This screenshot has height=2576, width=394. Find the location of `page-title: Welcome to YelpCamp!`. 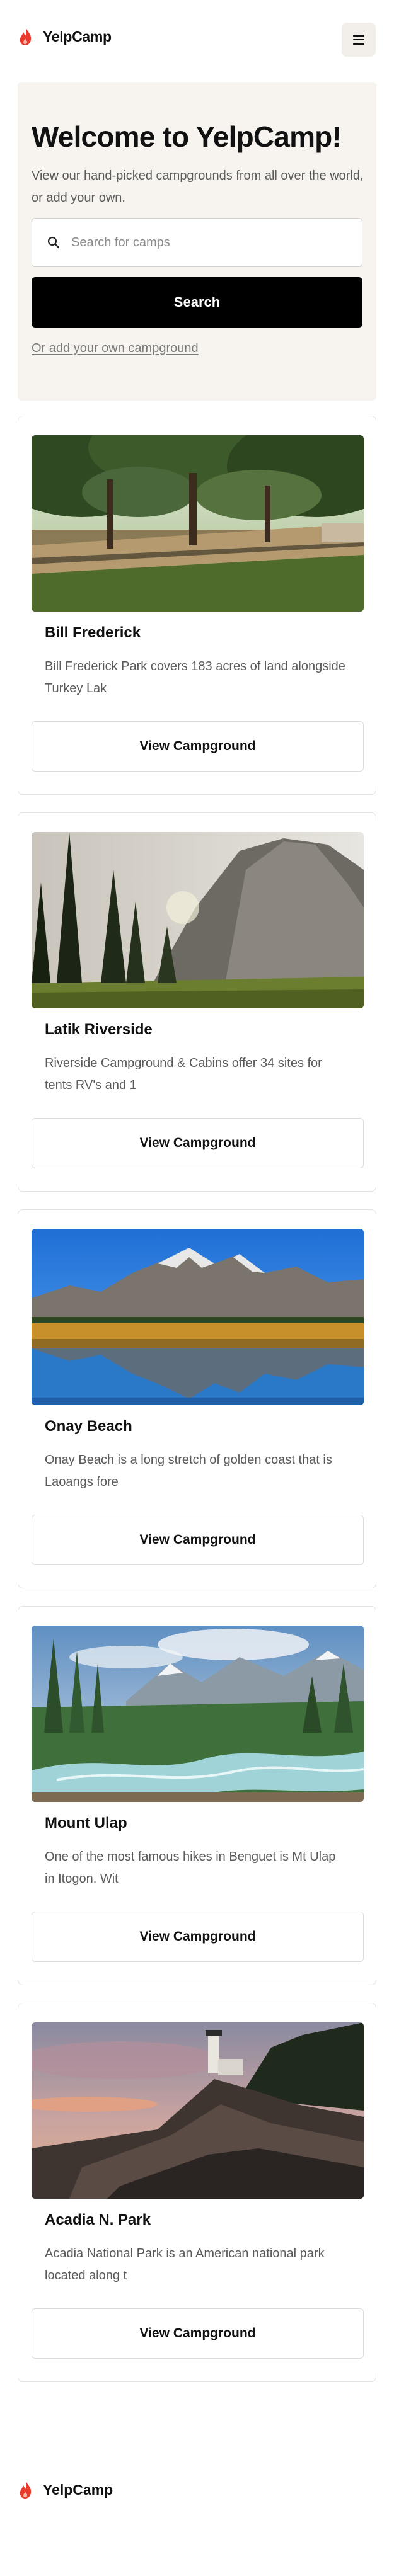

page-title: Welcome to YelpCamp! is located at coordinates (187, 136).